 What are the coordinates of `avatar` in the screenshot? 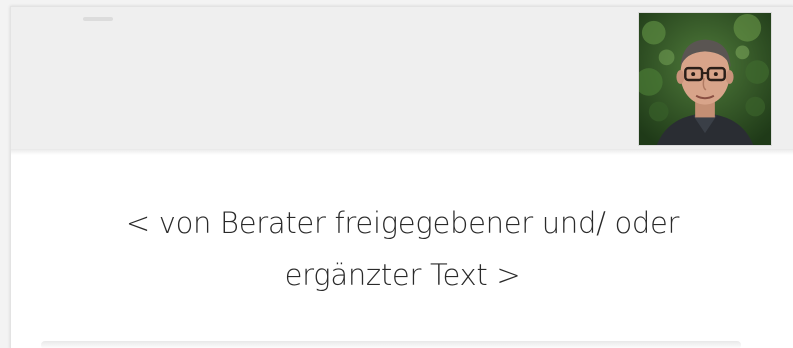 It's located at (705, 79).